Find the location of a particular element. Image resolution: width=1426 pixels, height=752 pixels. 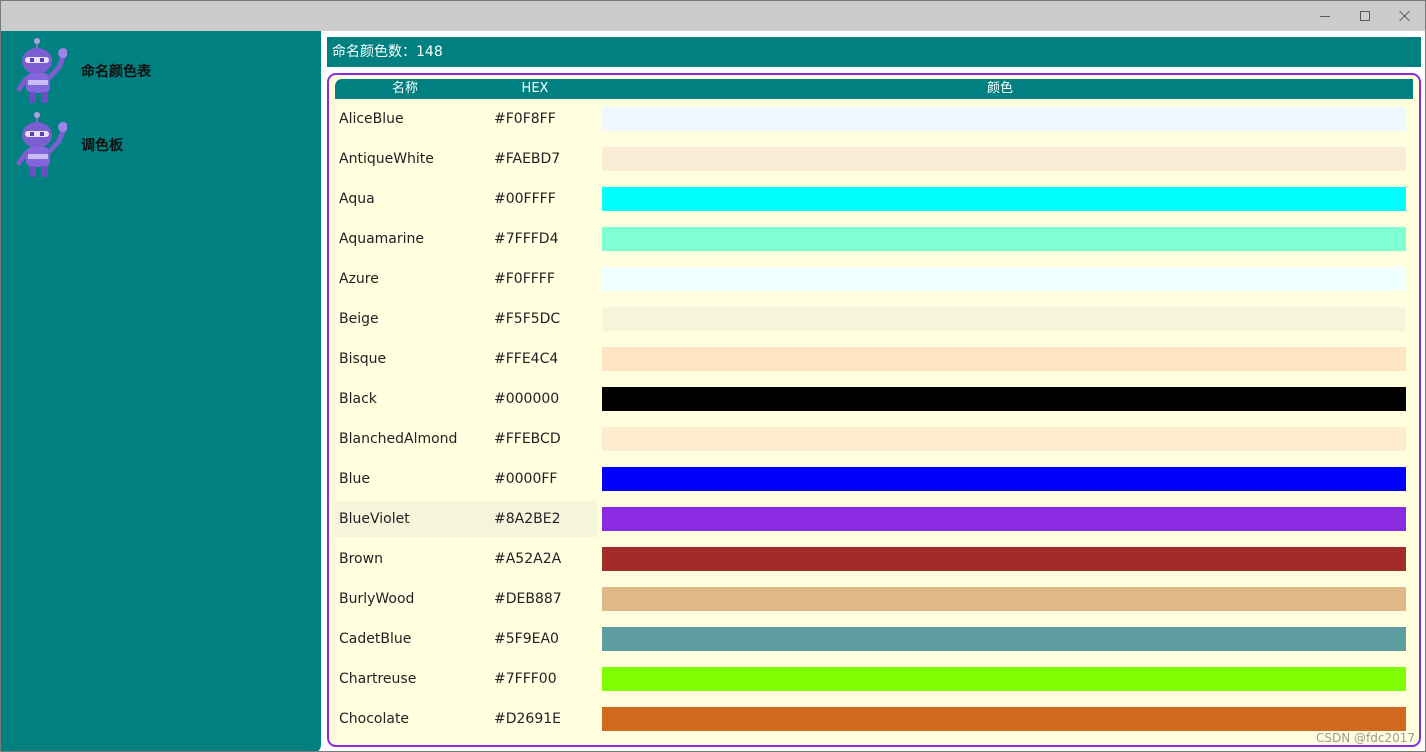

table-row: AliceBlue #F0F8FF is located at coordinates (874, 119).